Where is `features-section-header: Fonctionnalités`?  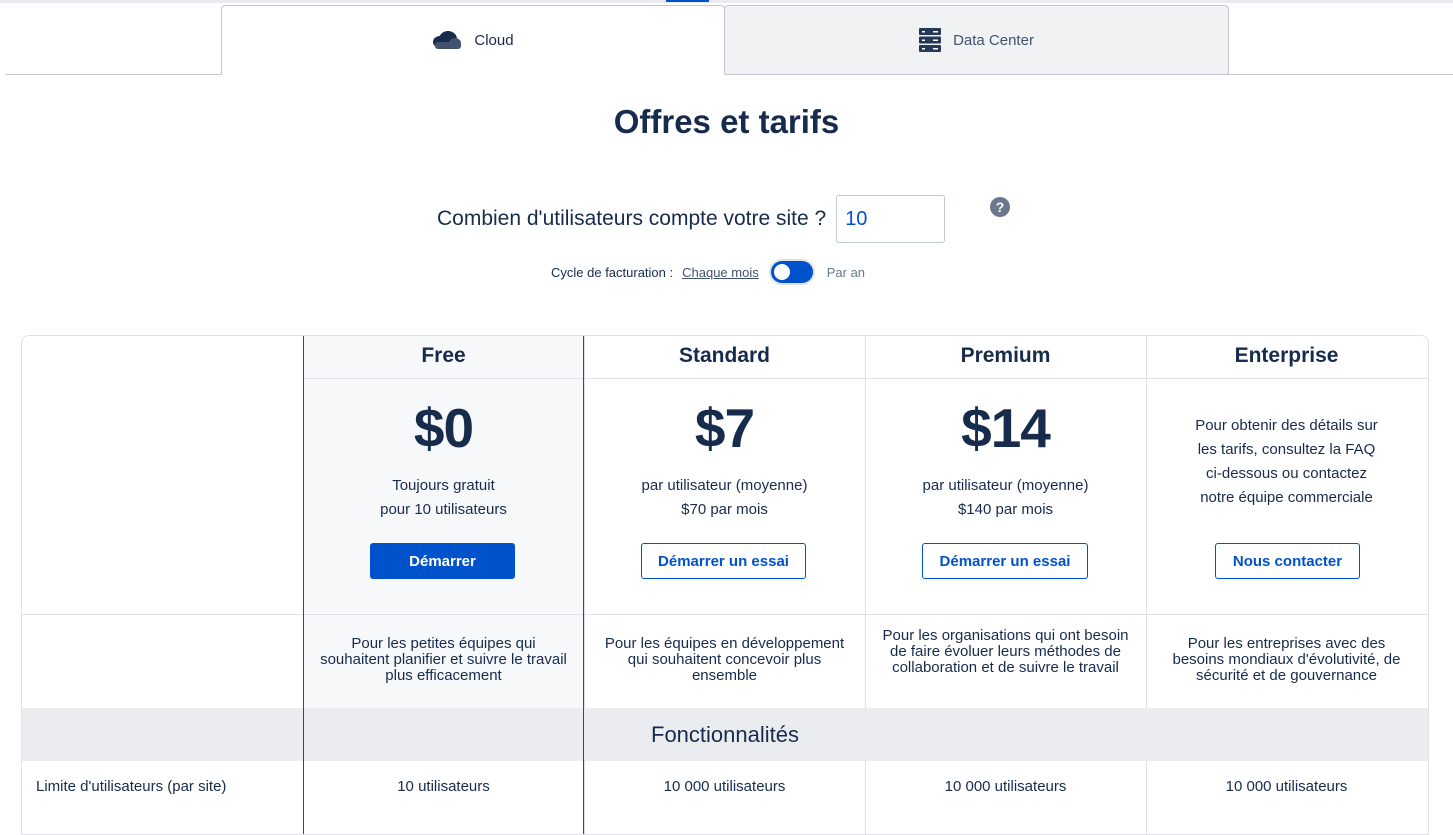
features-section-header: Fonctionnalités is located at coordinates (725, 734).